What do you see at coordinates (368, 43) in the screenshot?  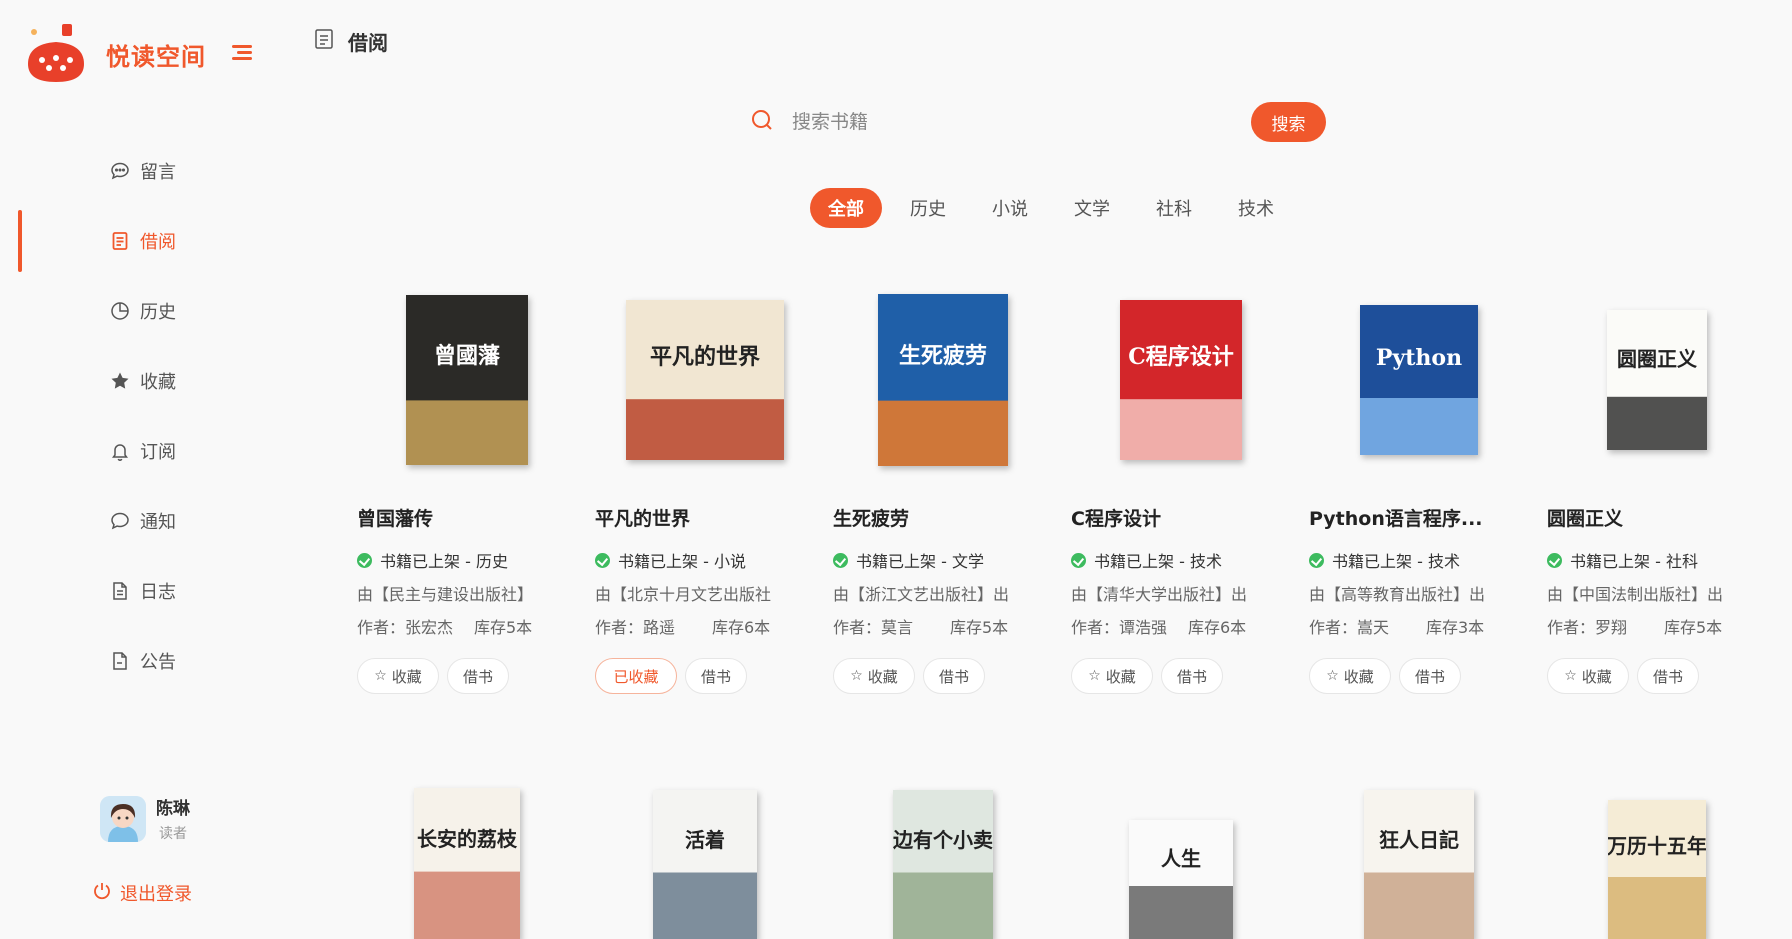 I see `page-title-text: 借阅` at bounding box center [368, 43].